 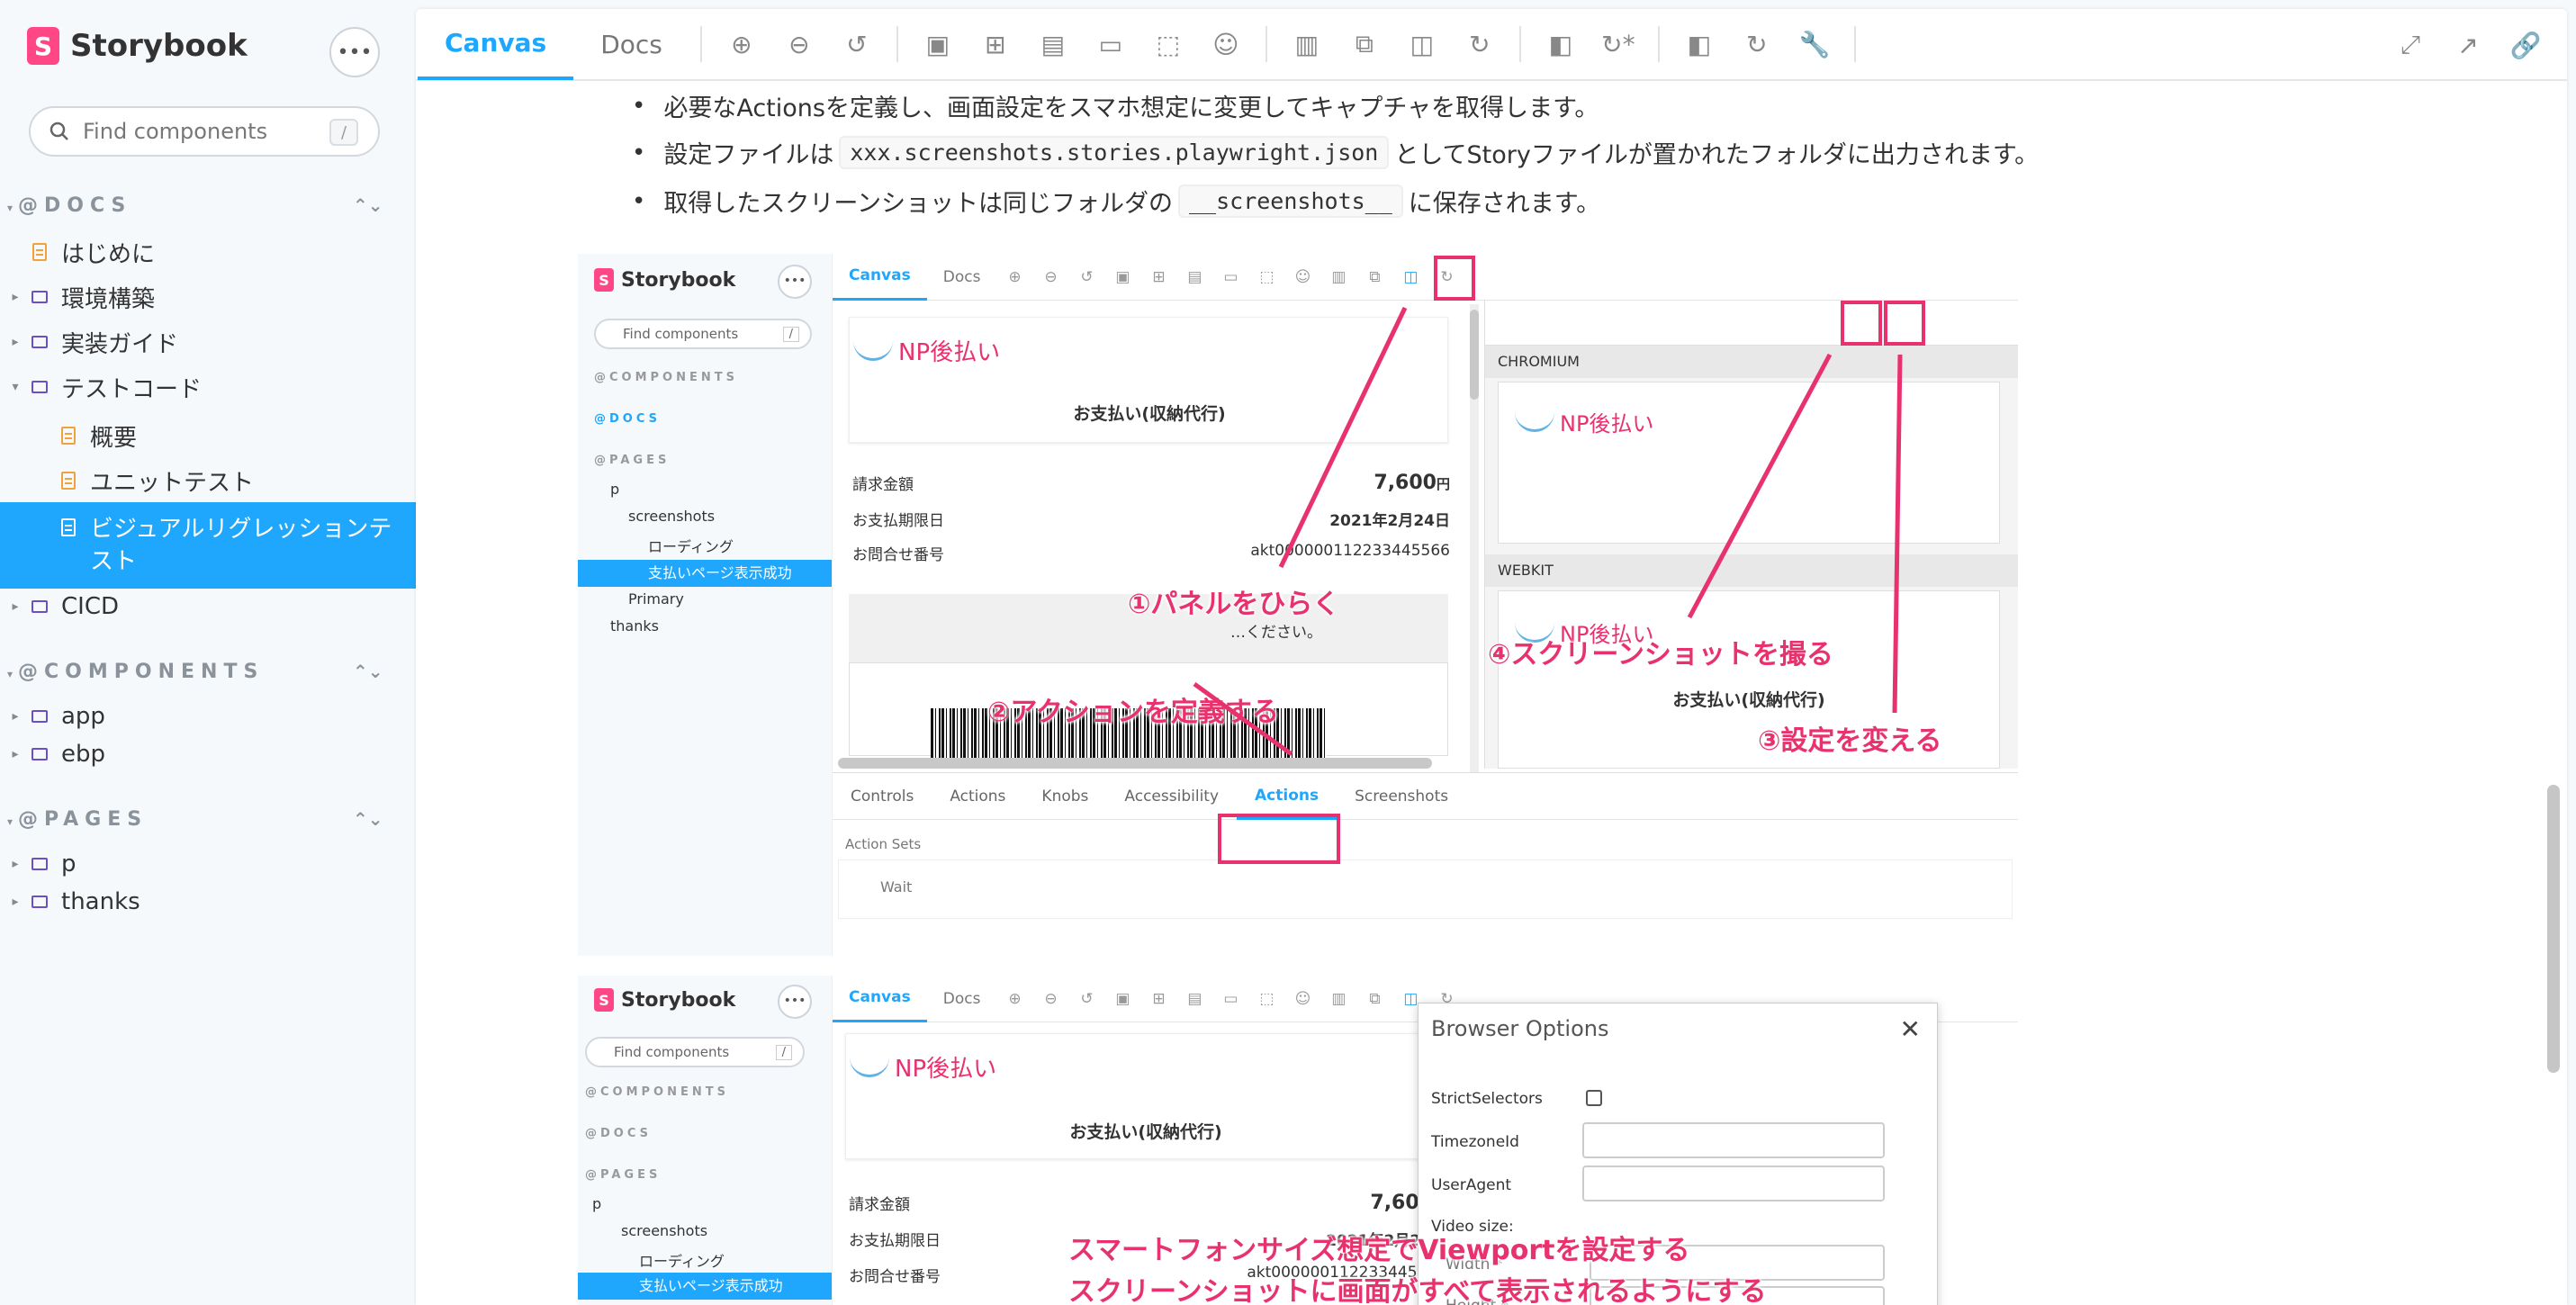 I want to click on sidebar-item-unittest: ユニットテスト, so click(x=208, y=481).